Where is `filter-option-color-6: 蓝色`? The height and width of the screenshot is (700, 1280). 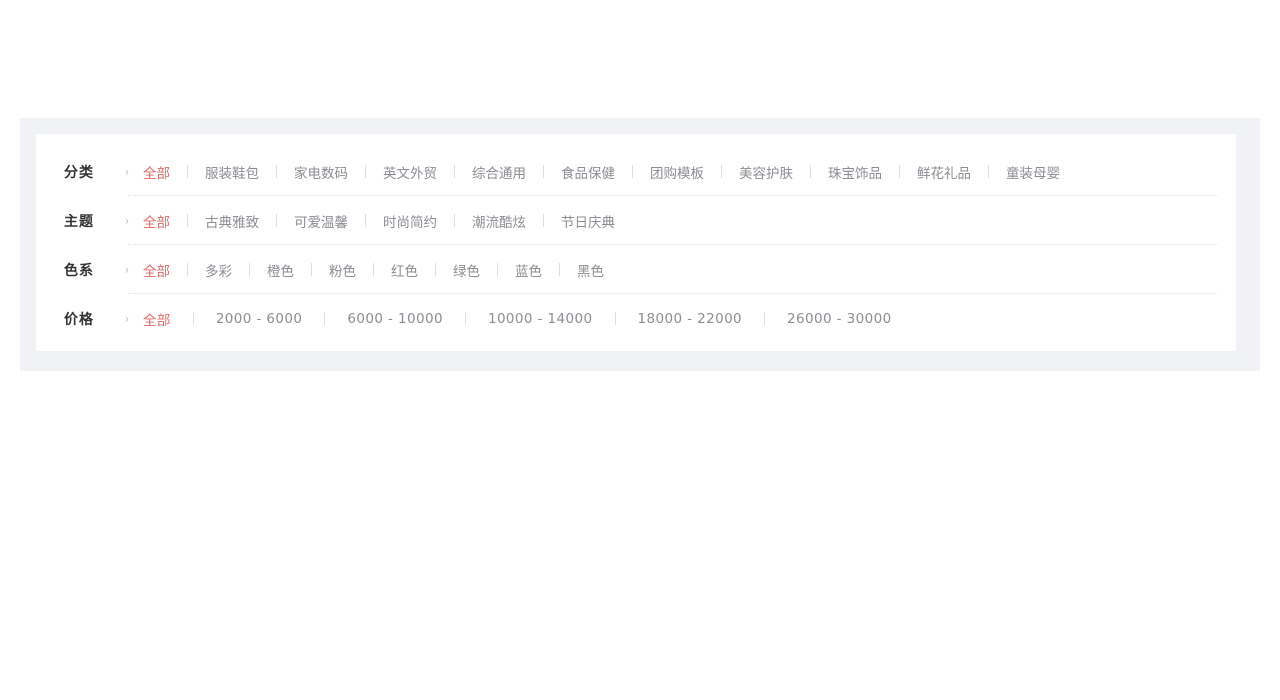
filter-option-color-6: 蓝色 is located at coordinates (528, 270).